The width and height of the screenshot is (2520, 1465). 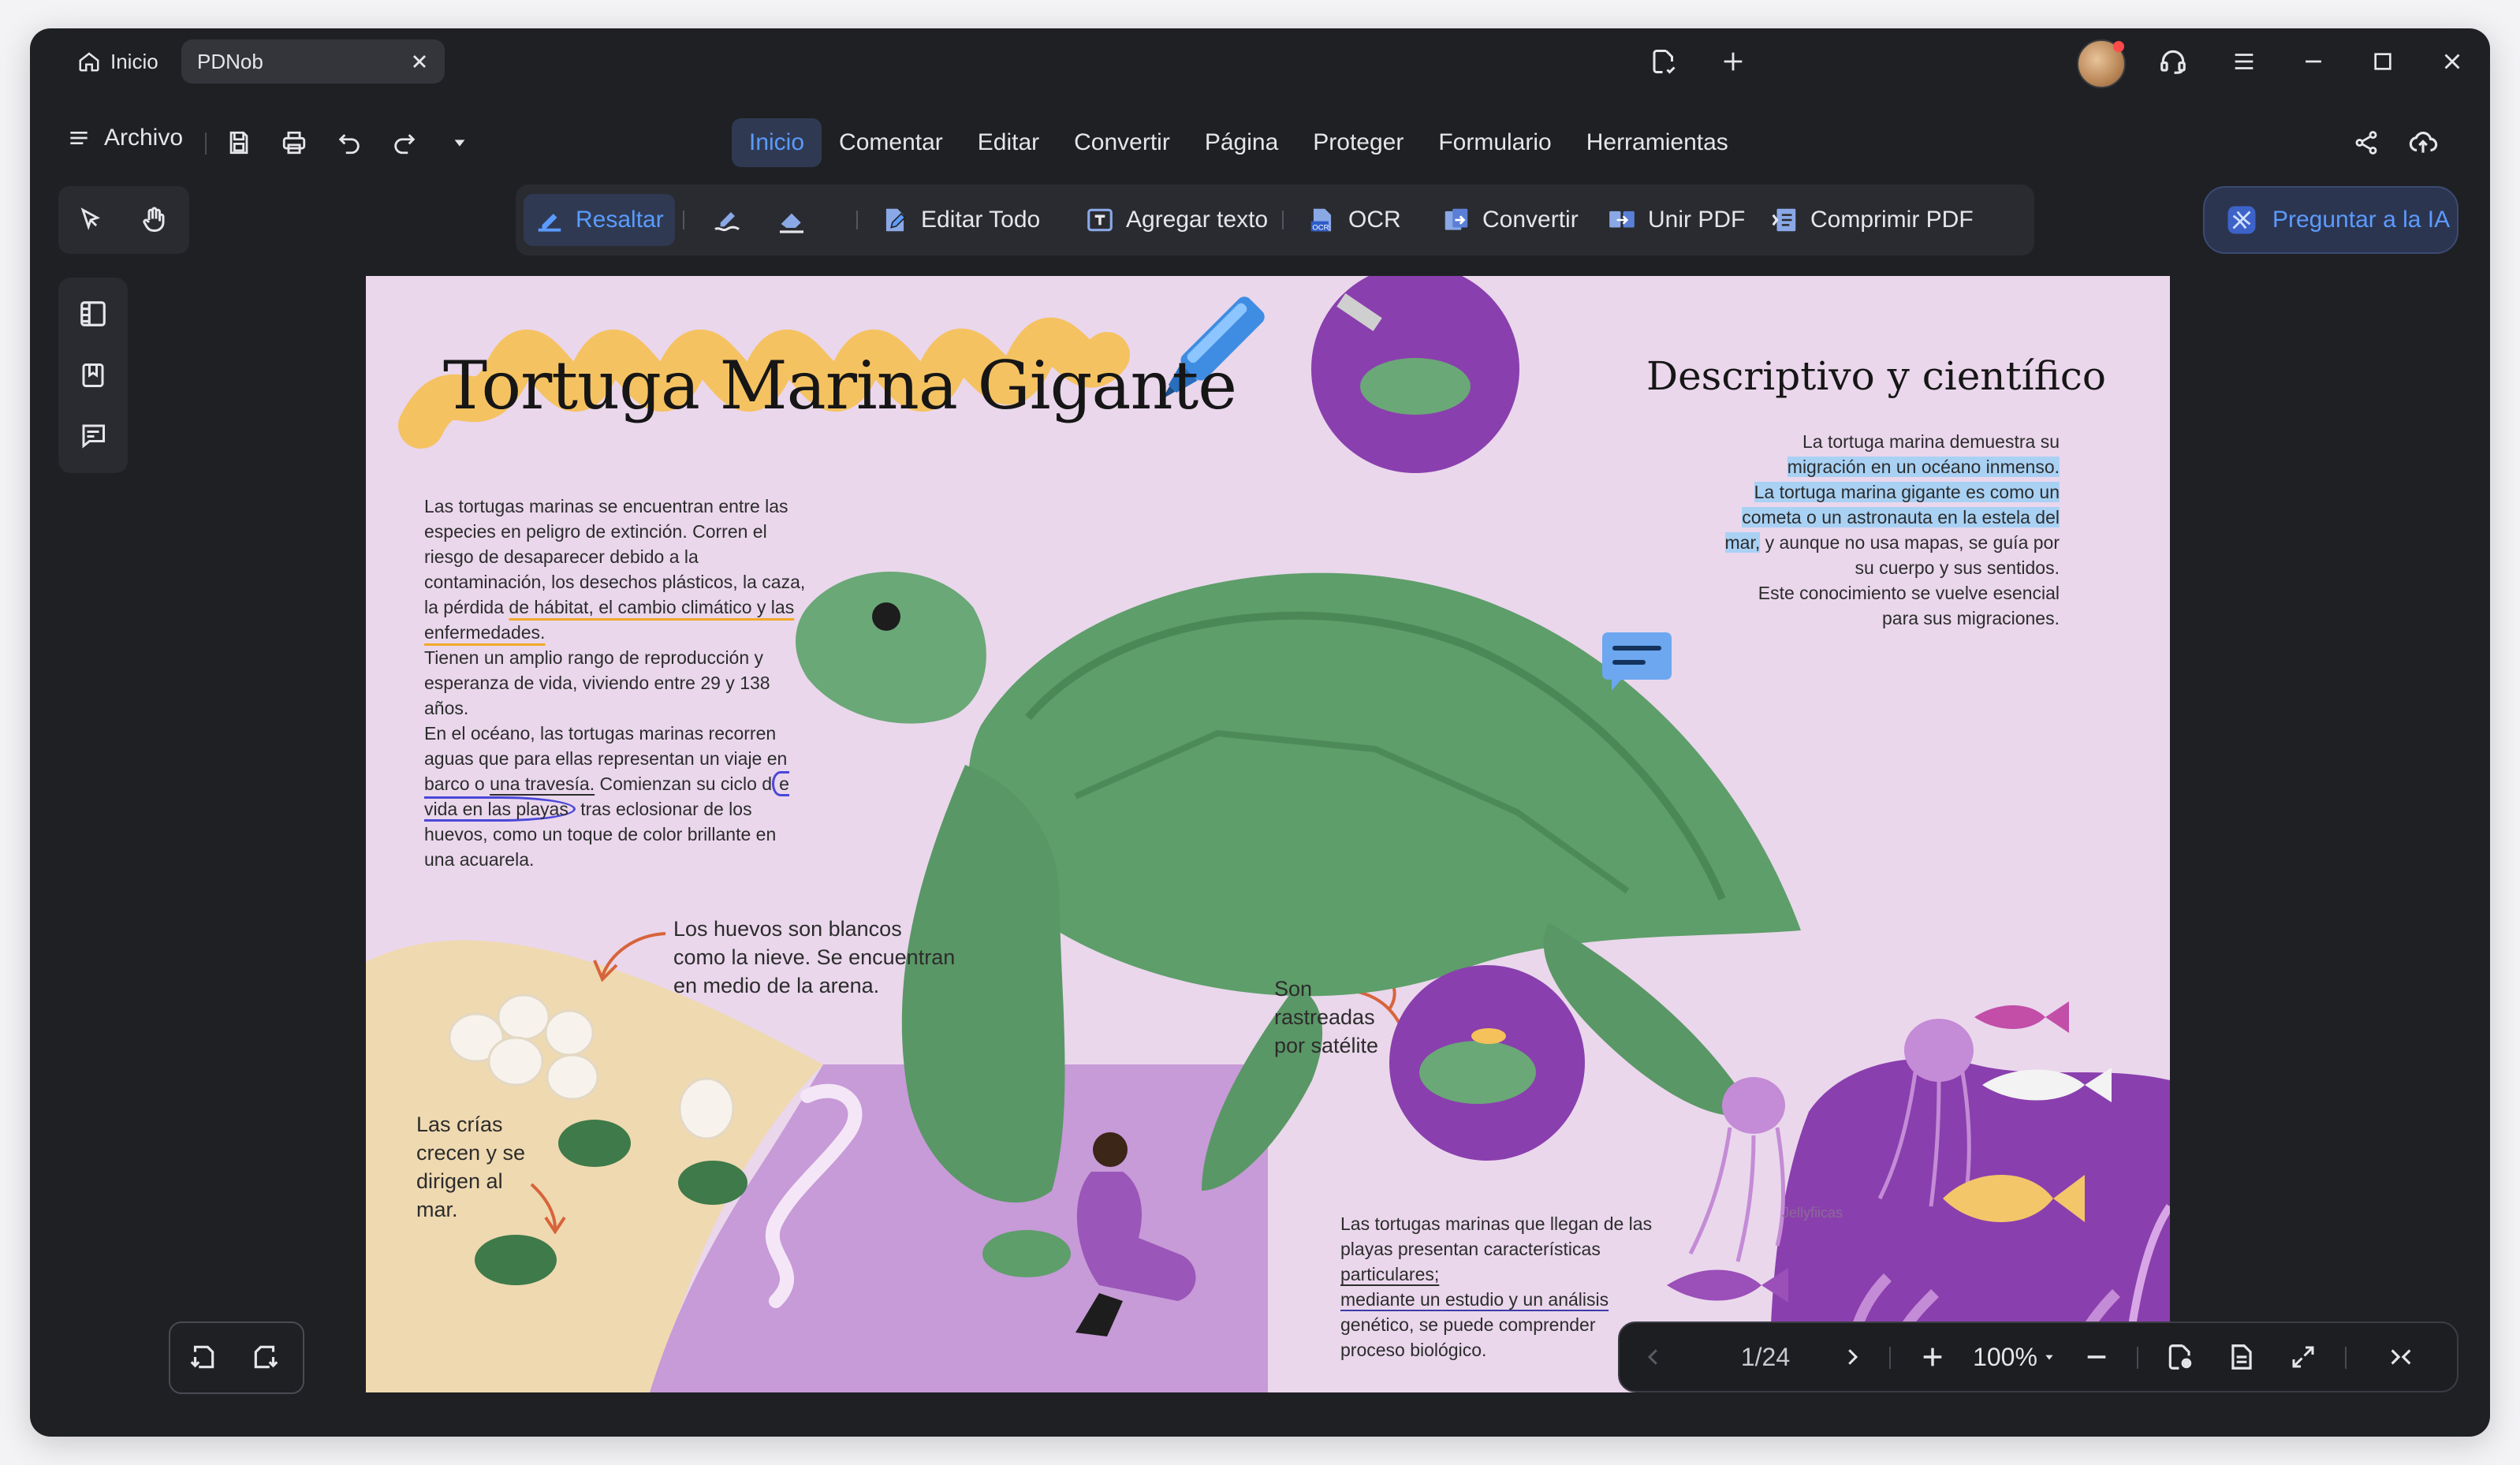 I want to click on body-text: genético, se puede comprender, so click(x=1468, y=1324).